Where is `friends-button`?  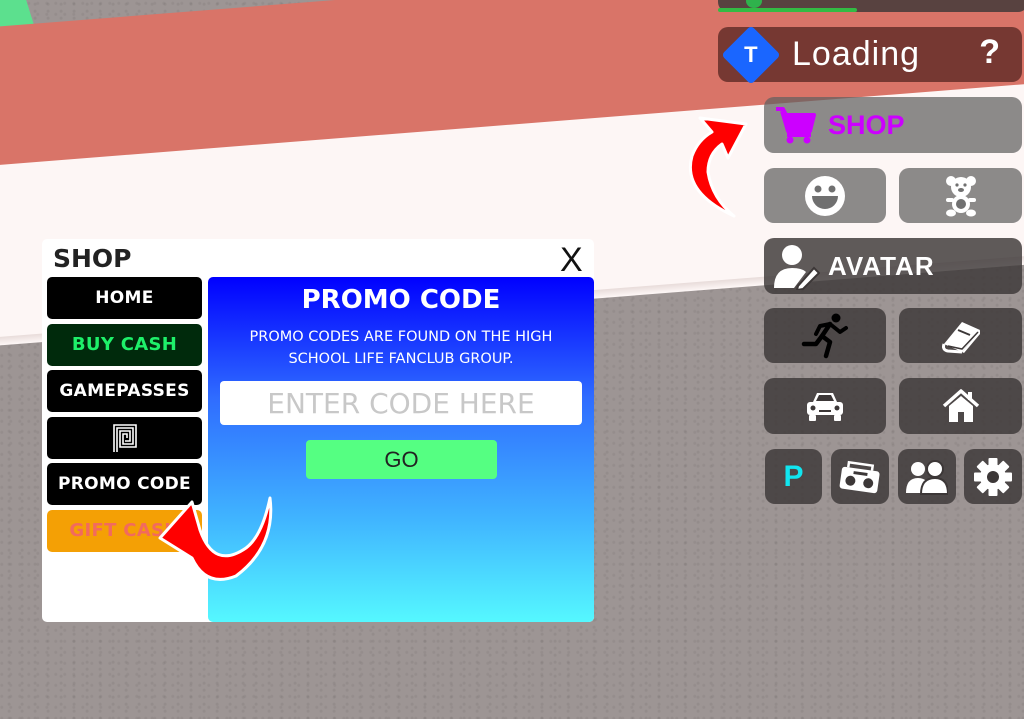 friends-button is located at coordinates (927, 476).